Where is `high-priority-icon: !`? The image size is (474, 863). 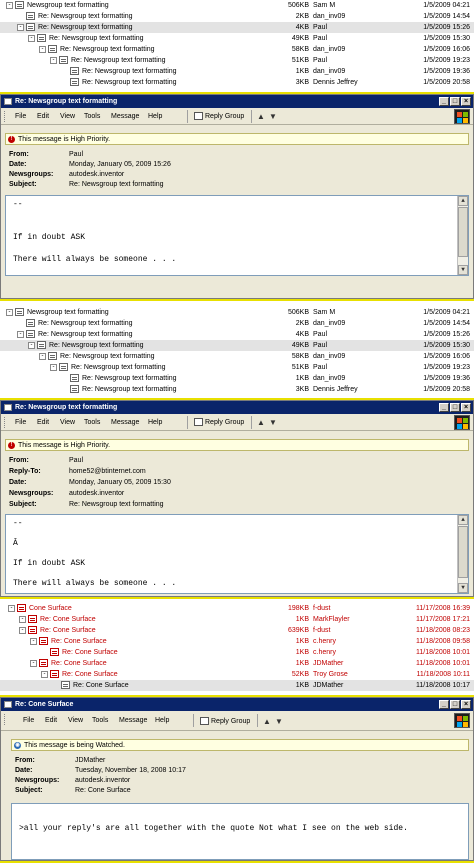 high-priority-icon: ! is located at coordinates (11, 139).